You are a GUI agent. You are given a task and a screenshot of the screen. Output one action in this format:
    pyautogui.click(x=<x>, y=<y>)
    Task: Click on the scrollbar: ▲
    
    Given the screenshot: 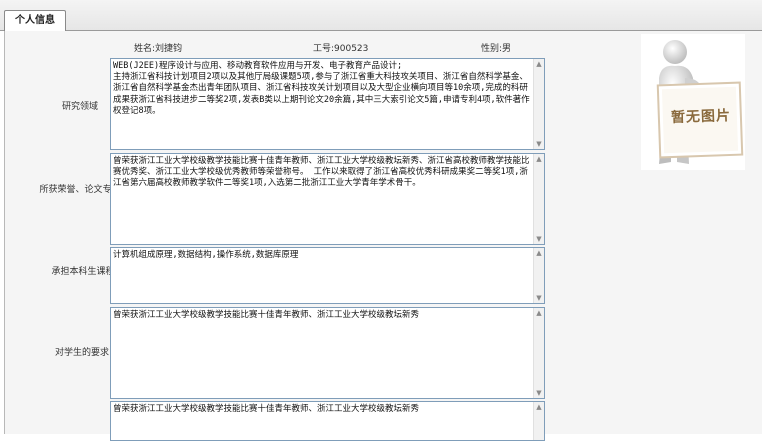 What is the action you would take?
    pyautogui.click(x=538, y=421)
    